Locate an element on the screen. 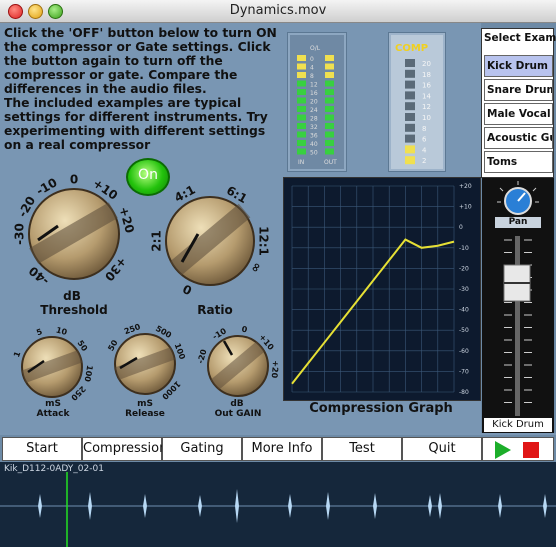 This screenshot has height=547, width=556. meter-scale-tick: 32 is located at coordinates (314, 127).